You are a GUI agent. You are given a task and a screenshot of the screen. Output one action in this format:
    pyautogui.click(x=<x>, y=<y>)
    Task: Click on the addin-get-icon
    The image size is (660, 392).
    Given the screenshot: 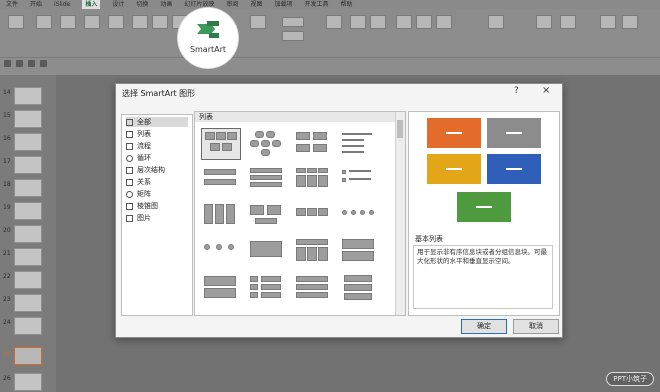 What is the action you would take?
    pyautogui.click(x=293, y=22)
    